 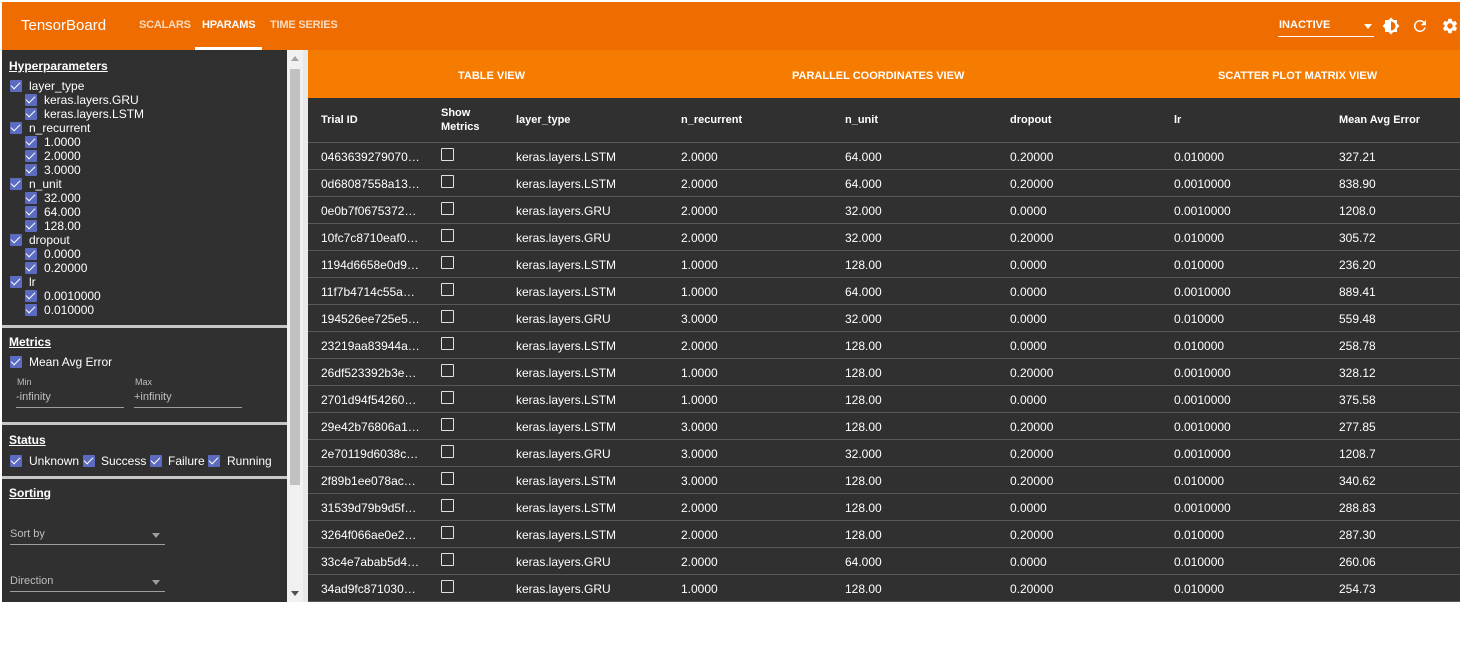 I want to click on column-header-layer-type: layer_type, so click(x=543, y=120).